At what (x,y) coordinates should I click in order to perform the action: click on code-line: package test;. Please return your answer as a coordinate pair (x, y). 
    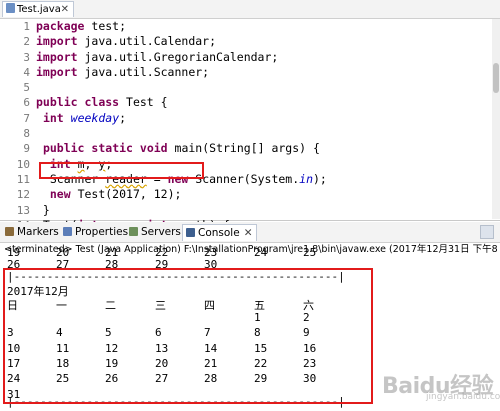
    Looking at the image, I should click on (181, 26).